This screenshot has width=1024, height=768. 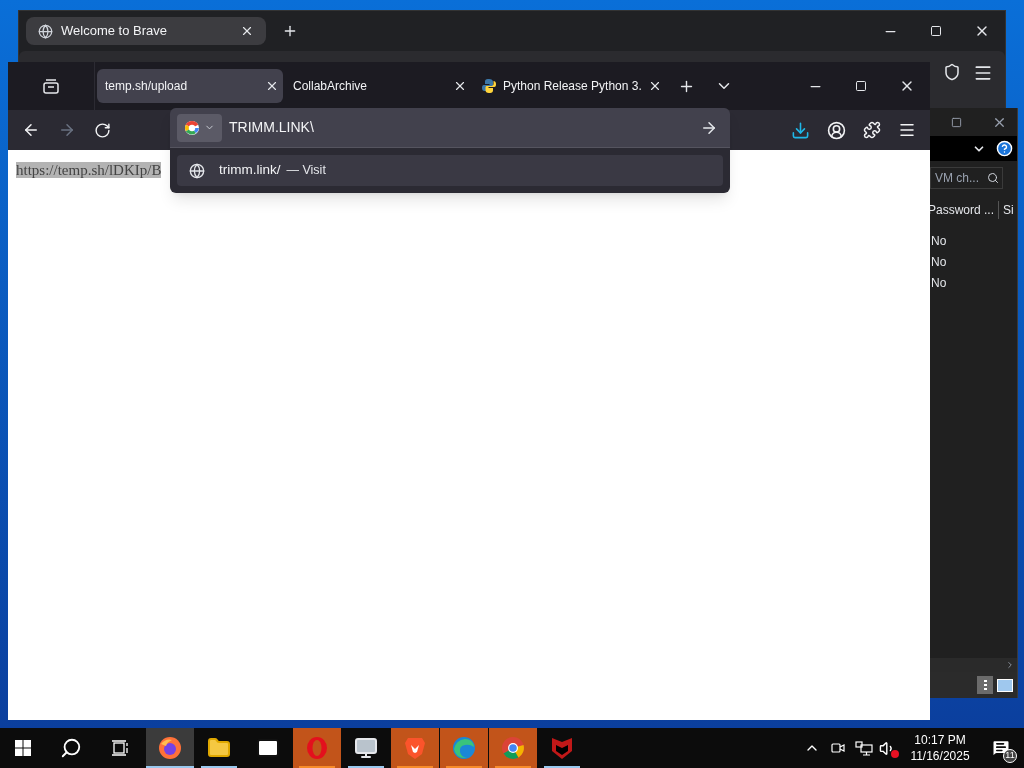 I want to click on google-icon, so click(x=192, y=127).